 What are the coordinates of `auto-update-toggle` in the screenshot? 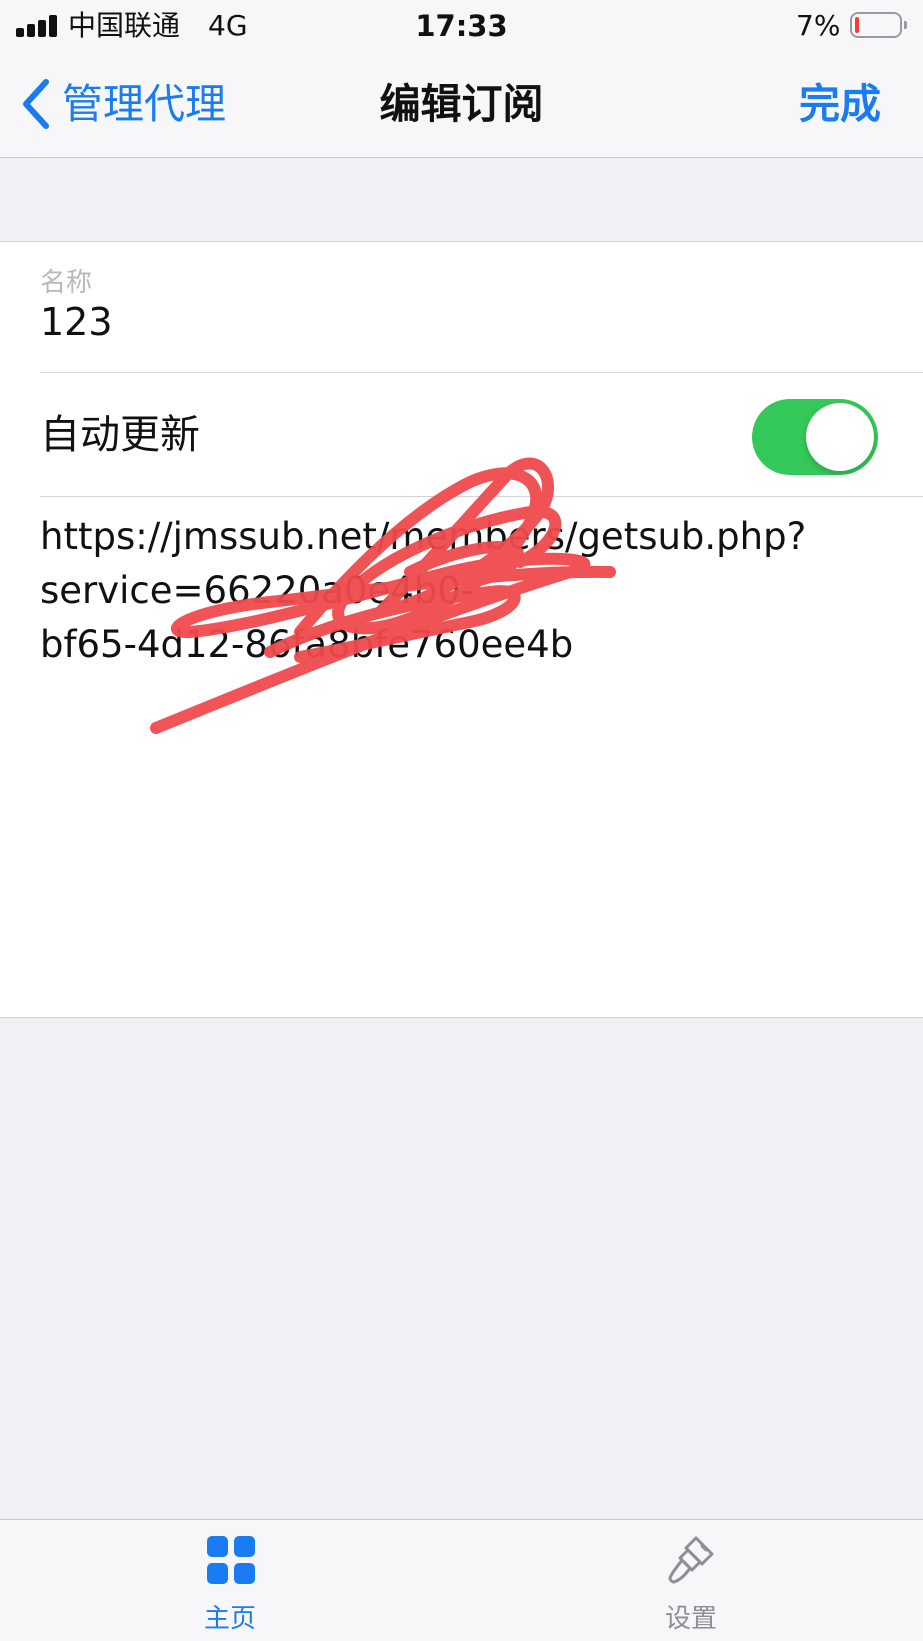 It's located at (815, 437).